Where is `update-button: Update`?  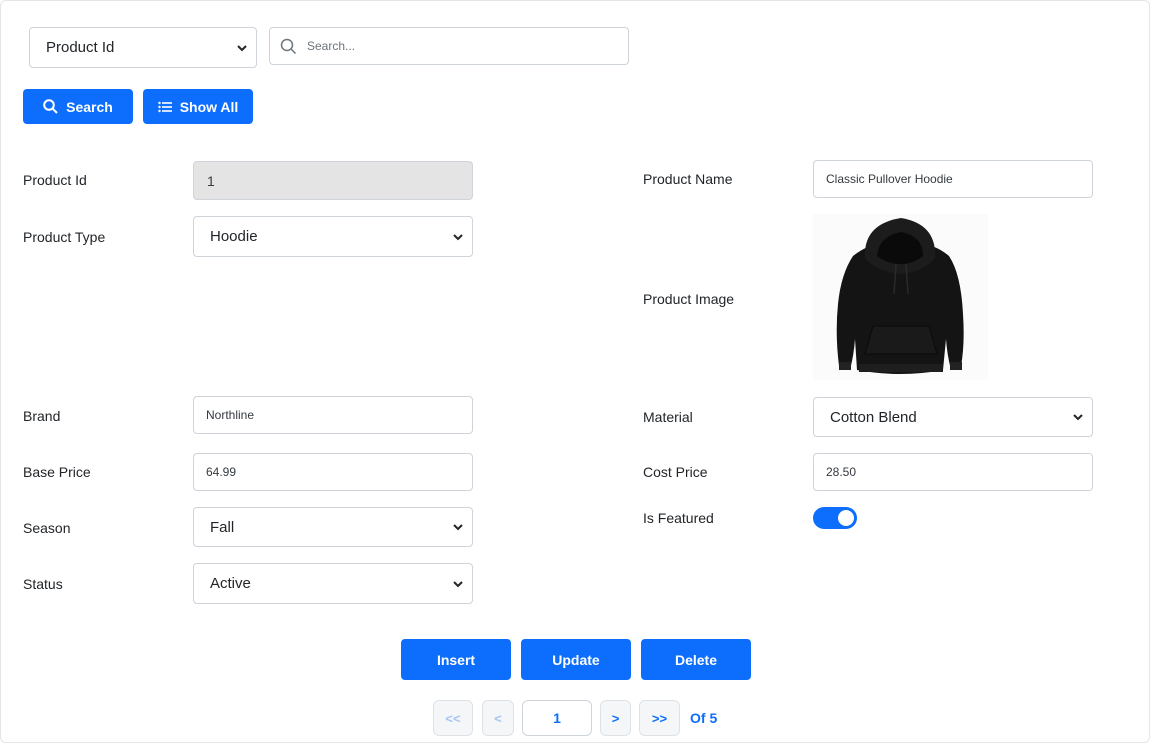 update-button: Update is located at coordinates (576, 659).